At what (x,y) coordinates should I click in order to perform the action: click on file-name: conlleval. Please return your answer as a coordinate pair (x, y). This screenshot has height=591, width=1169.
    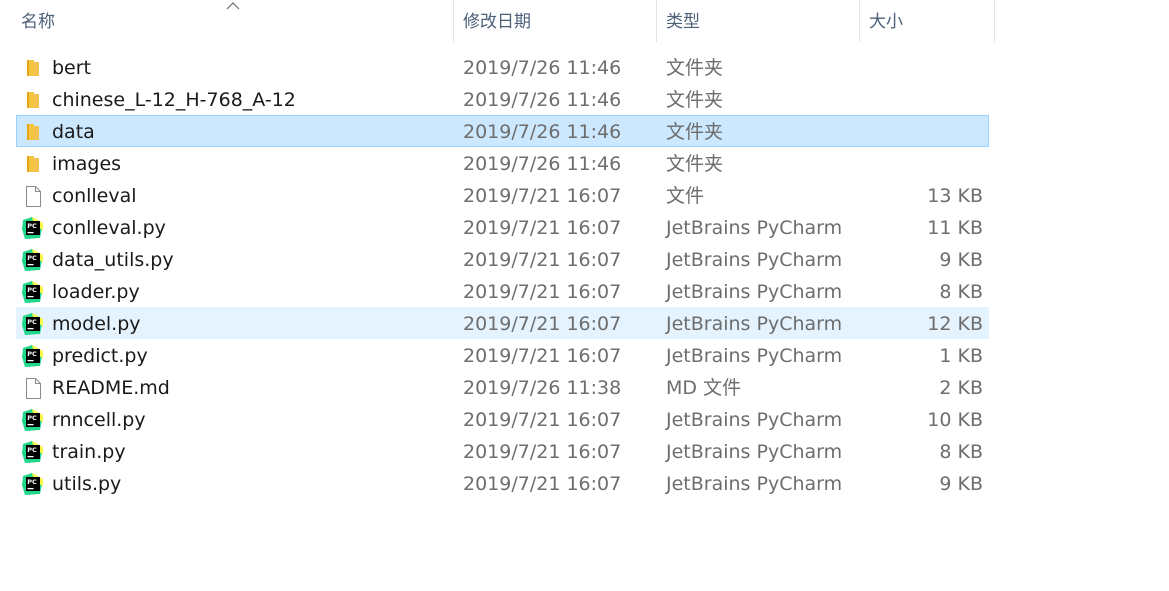
    Looking at the image, I should click on (94, 196).